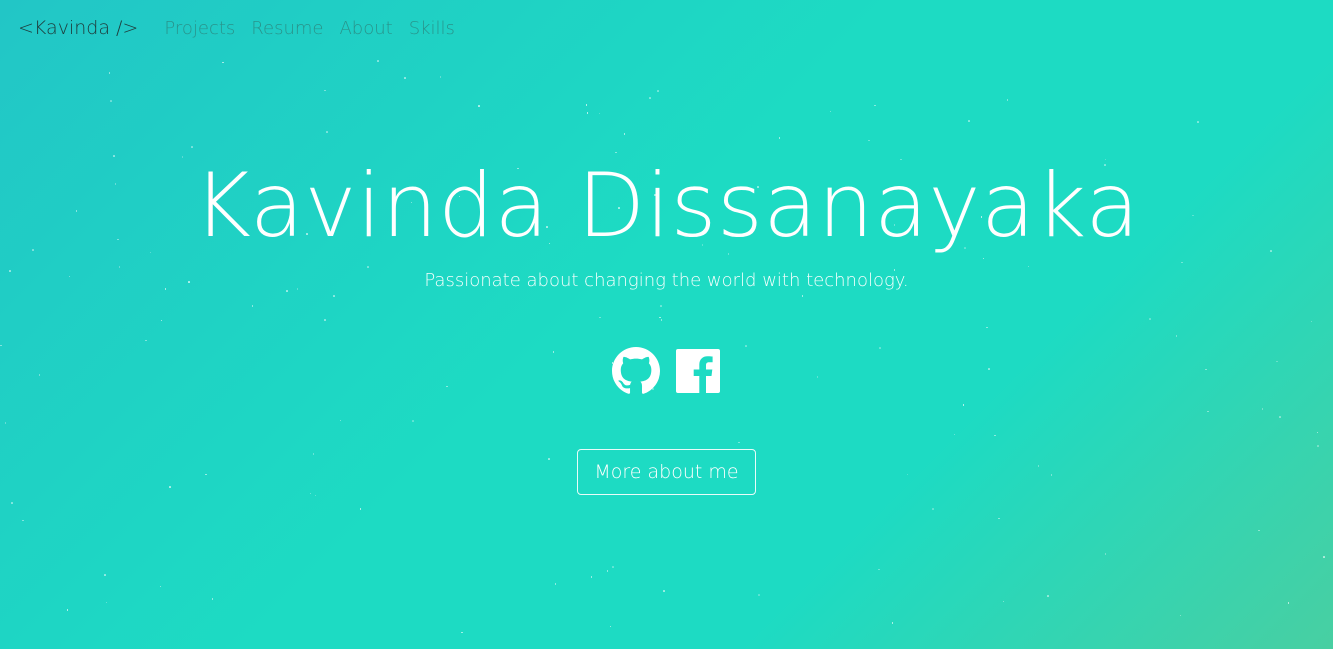 The width and height of the screenshot is (1333, 649). I want to click on cta-wrapper: More about me, so click(666, 472).